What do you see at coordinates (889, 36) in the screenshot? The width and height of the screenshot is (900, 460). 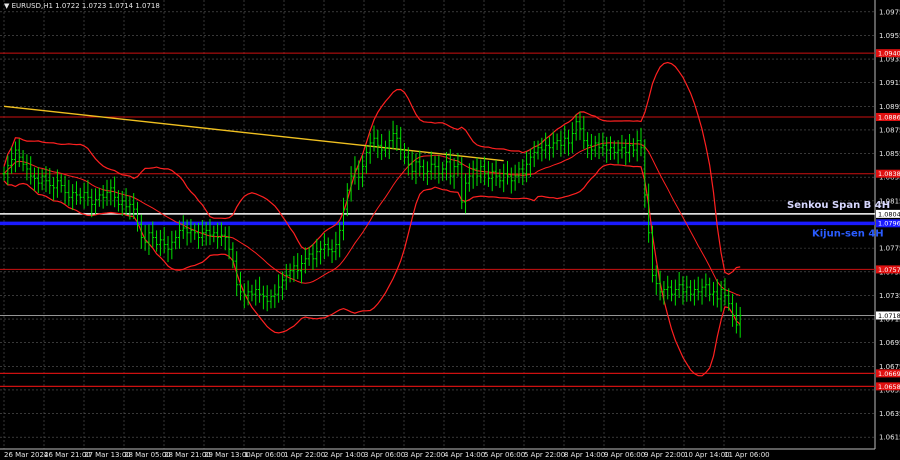 I see `y-tick-label: 1.0955` at bounding box center [889, 36].